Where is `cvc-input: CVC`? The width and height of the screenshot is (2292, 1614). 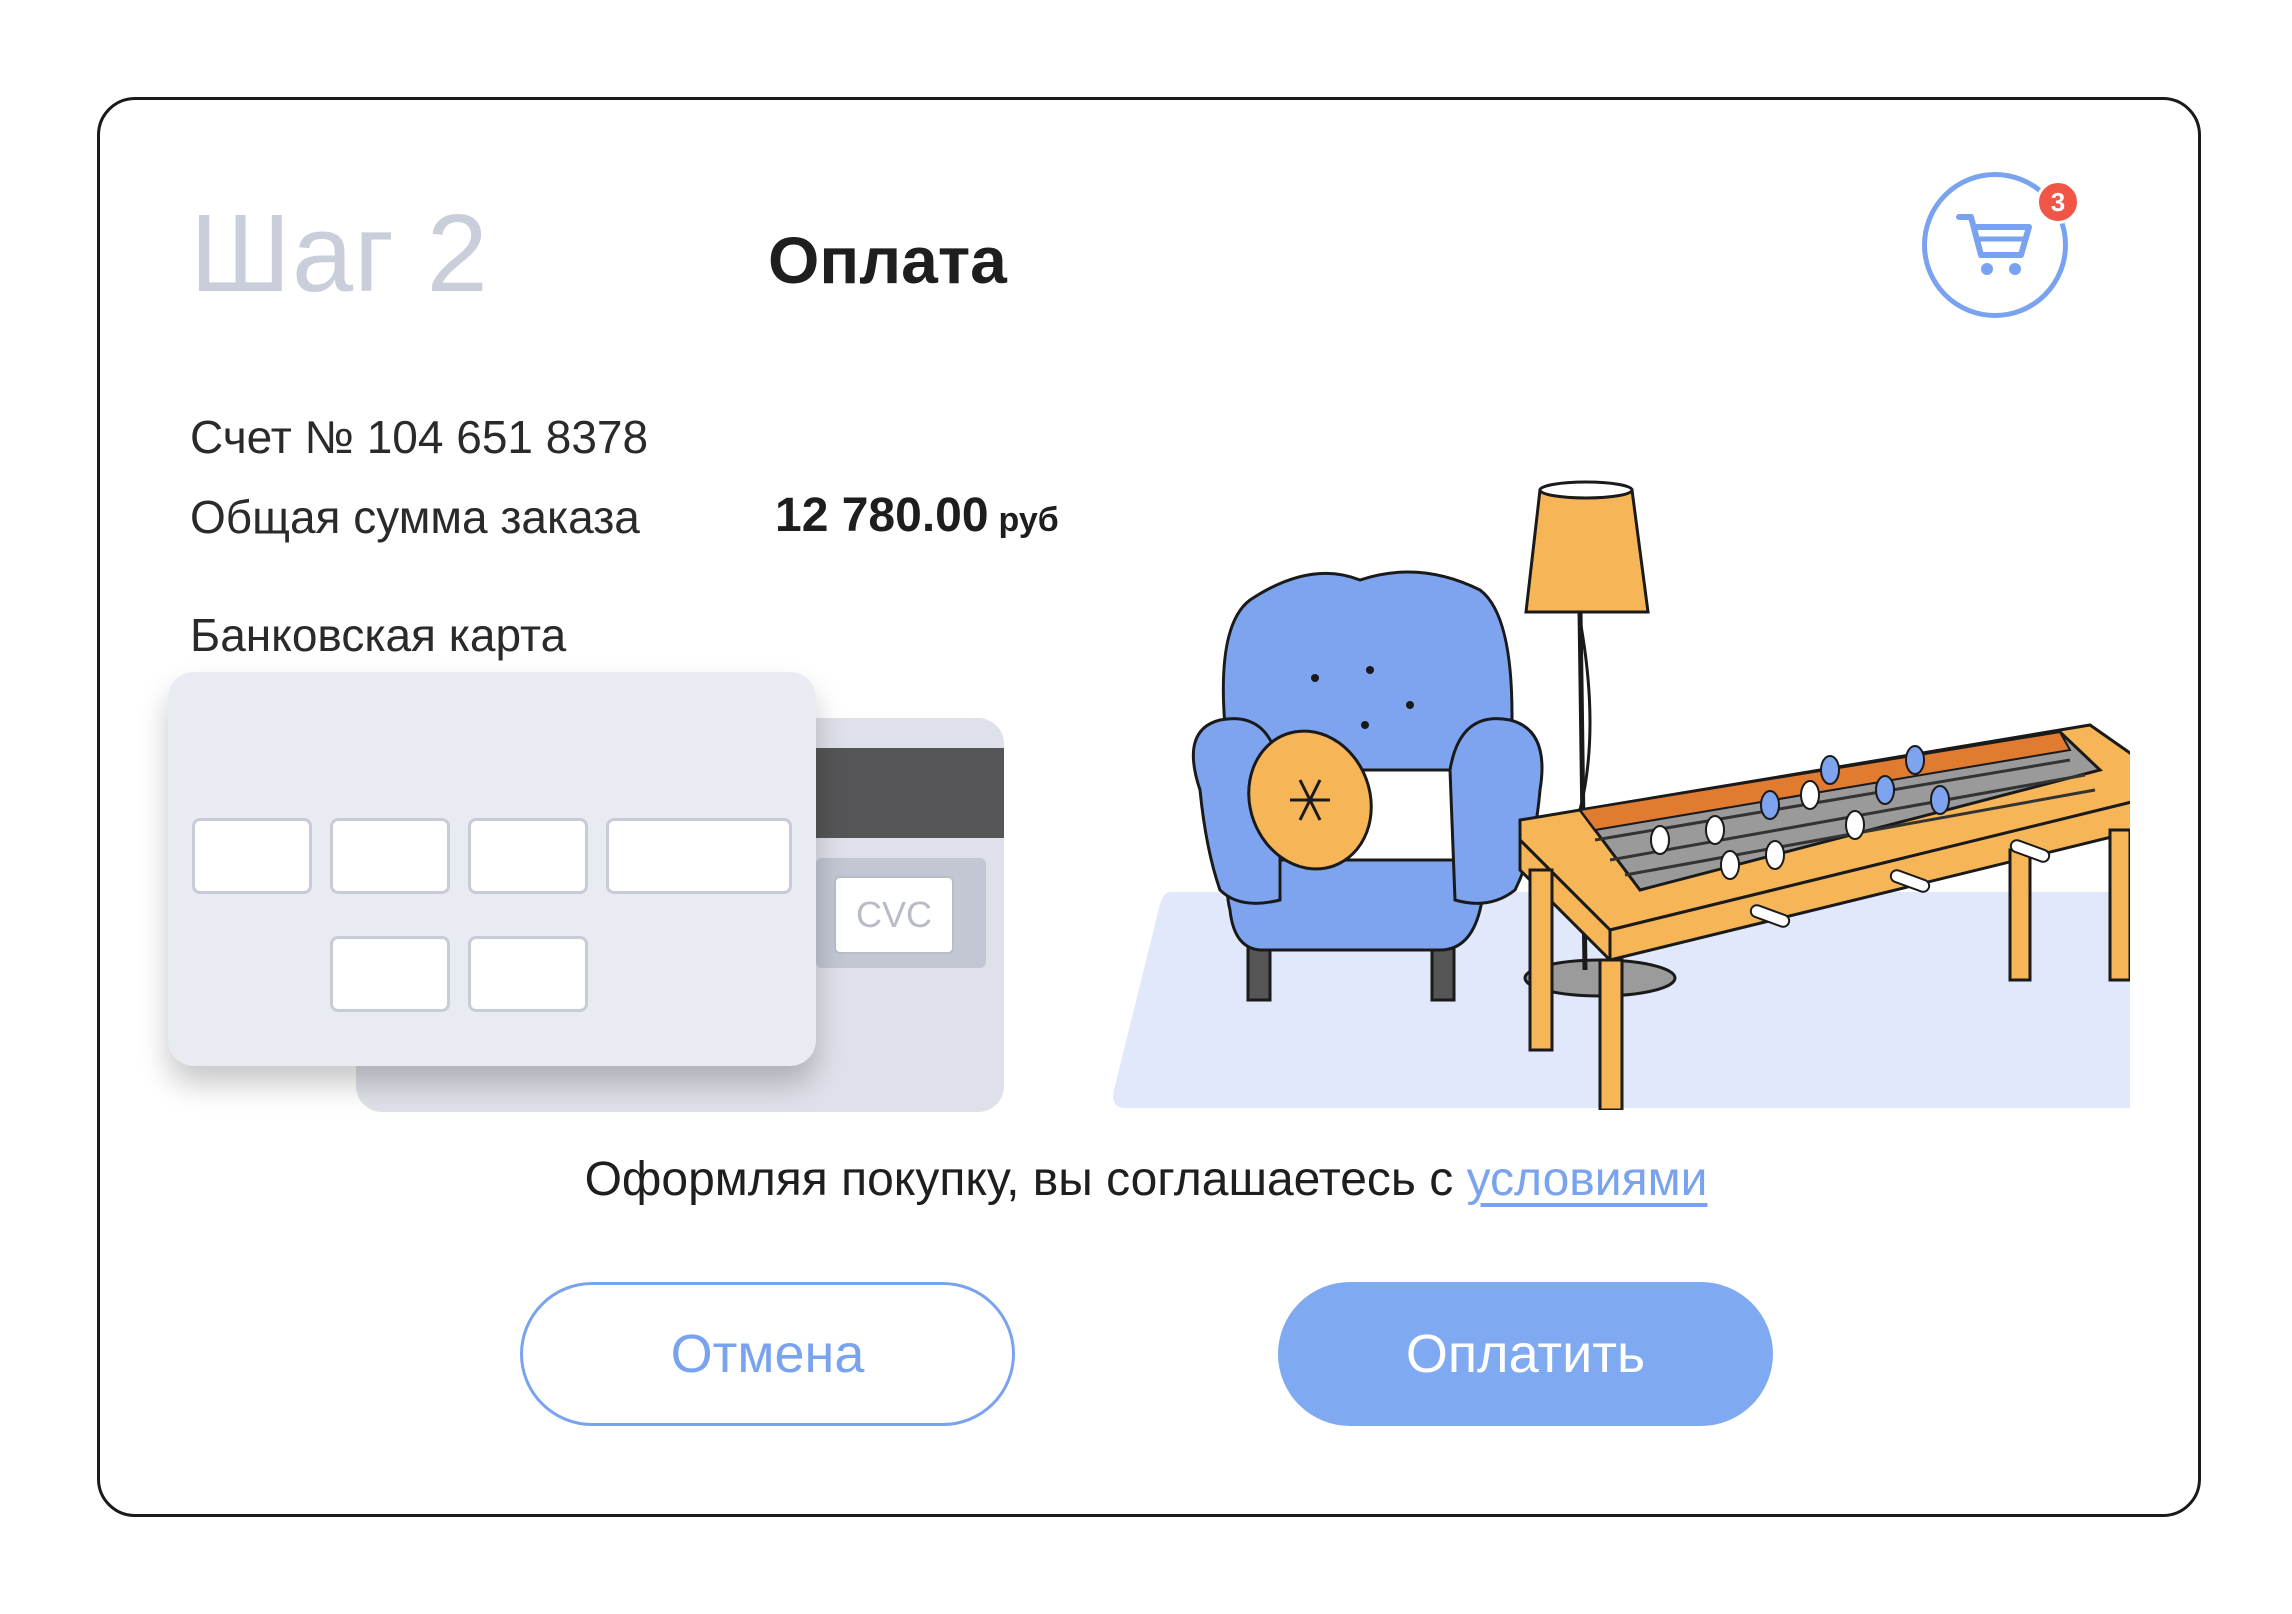
cvc-input: CVC is located at coordinates (894, 915).